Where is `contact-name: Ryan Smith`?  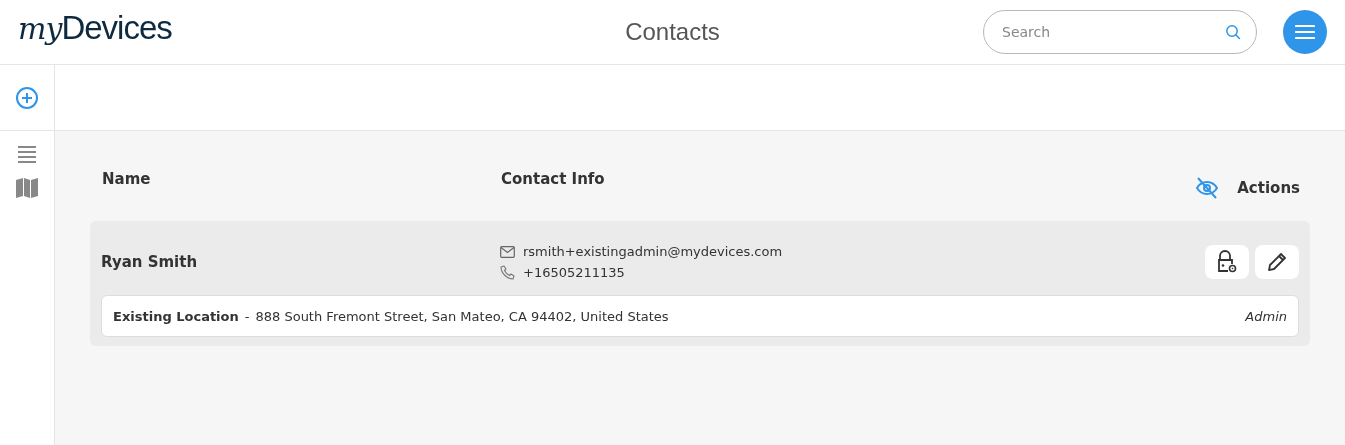 contact-name: Ryan Smith is located at coordinates (150, 262).